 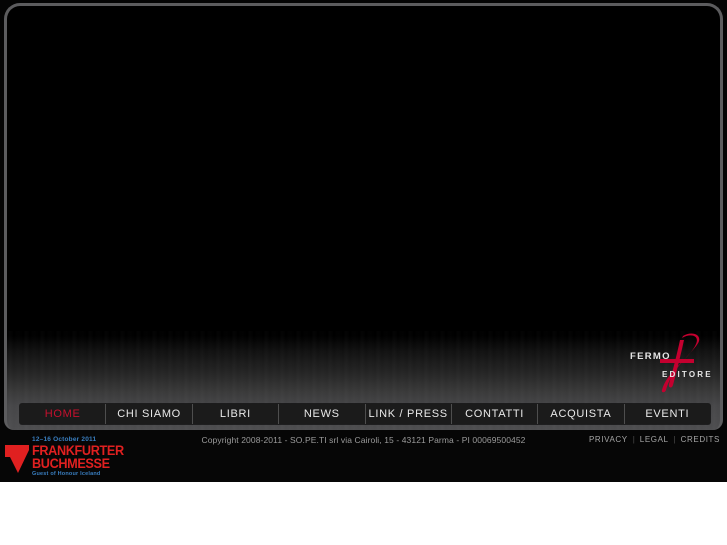 I want to click on footer-link-legal: LEGAL, so click(x=654, y=439).